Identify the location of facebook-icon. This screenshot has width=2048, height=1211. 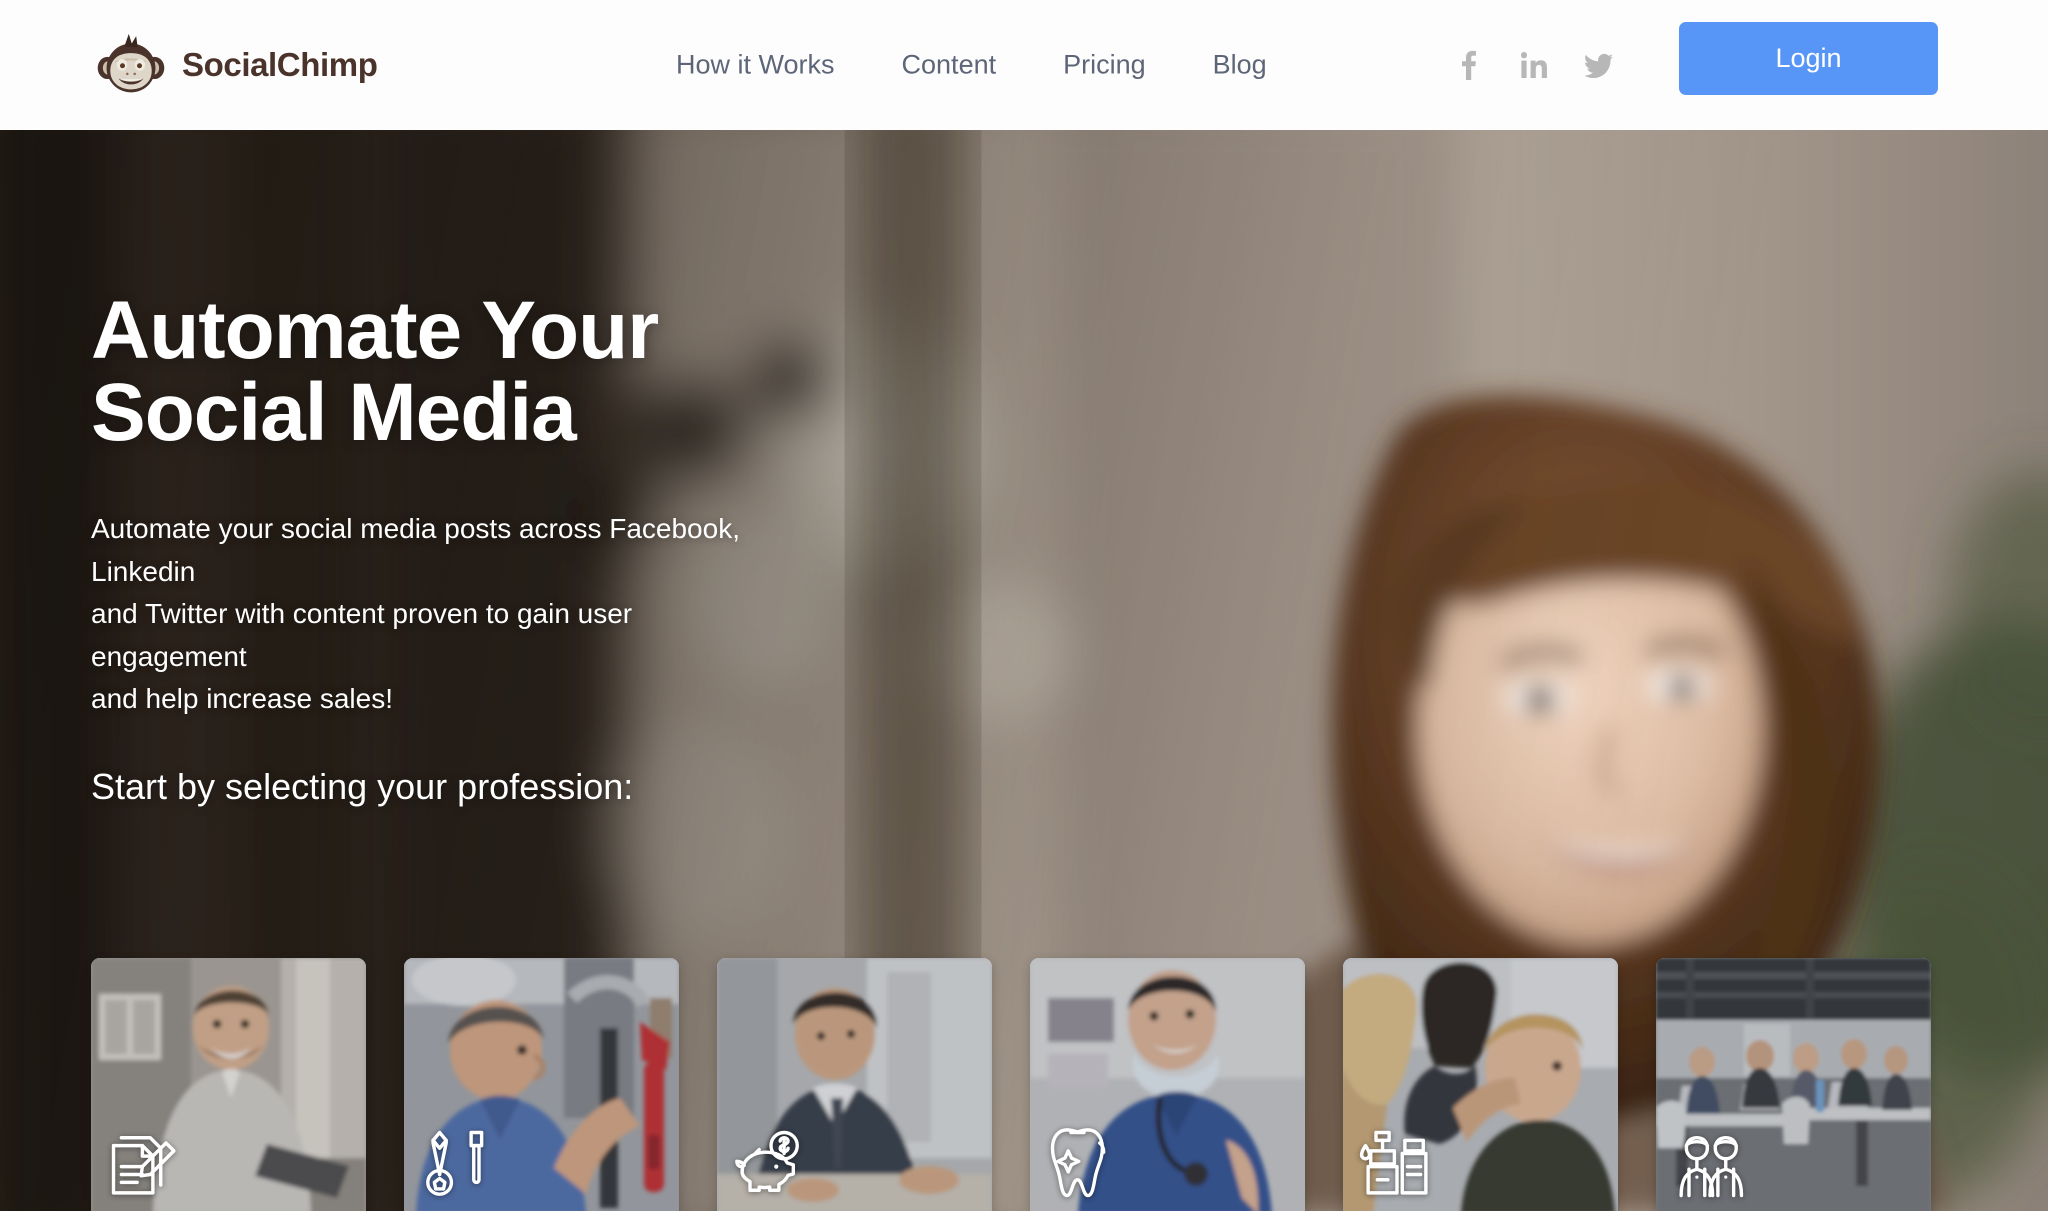
(1469, 65).